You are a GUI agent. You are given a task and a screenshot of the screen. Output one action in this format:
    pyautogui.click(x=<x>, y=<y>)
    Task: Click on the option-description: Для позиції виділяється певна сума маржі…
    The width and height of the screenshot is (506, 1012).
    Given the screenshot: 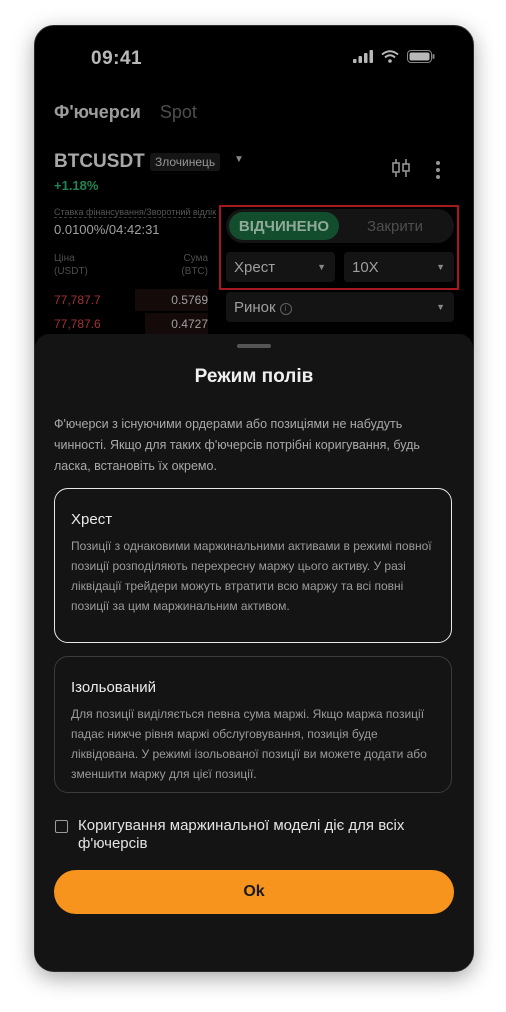 What is the action you would take?
    pyautogui.click(x=249, y=744)
    